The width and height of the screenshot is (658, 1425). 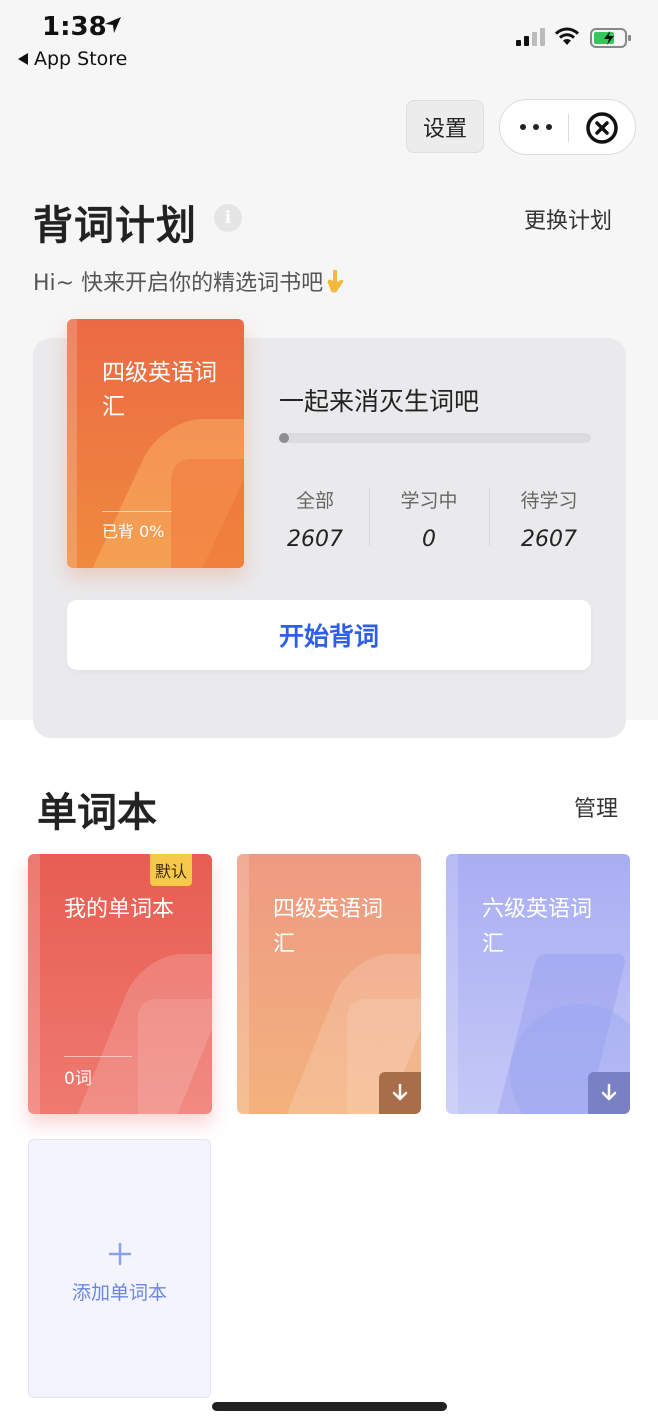 What do you see at coordinates (115, 226) in the screenshot?
I see `plan-title: 背词计划` at bounding box center [115, 226].